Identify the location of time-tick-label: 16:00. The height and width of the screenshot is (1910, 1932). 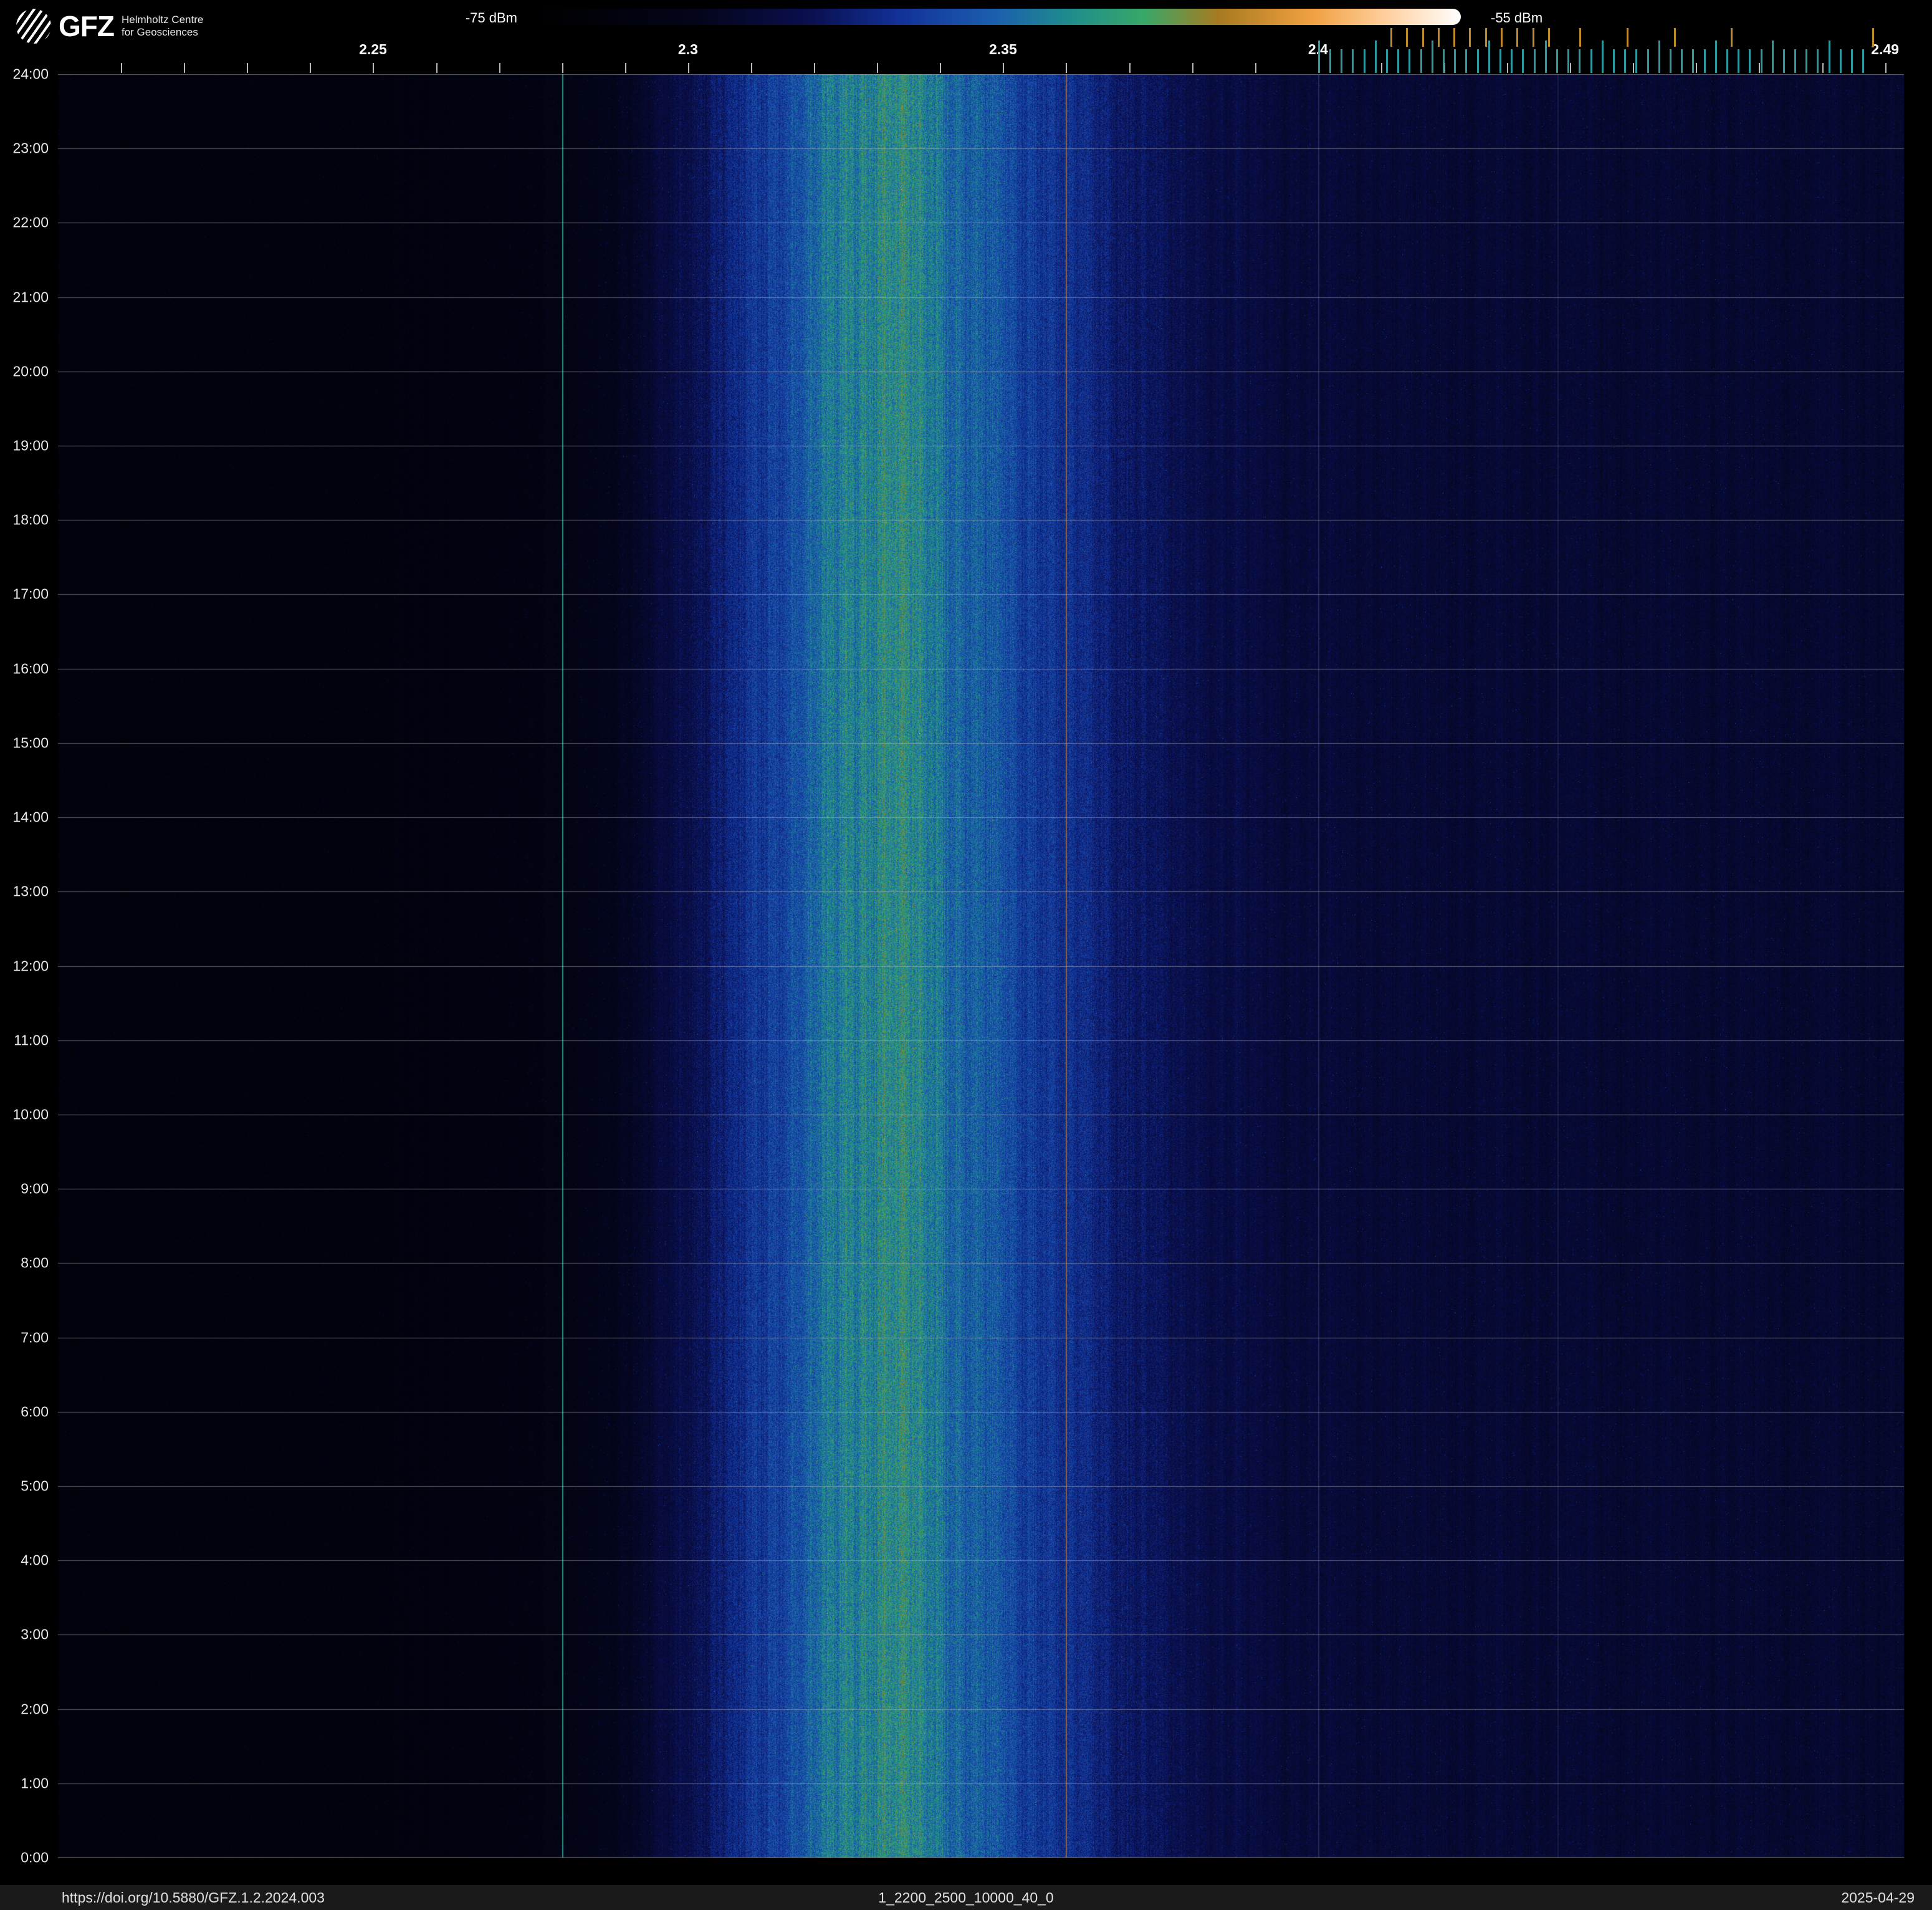
(30, 668).